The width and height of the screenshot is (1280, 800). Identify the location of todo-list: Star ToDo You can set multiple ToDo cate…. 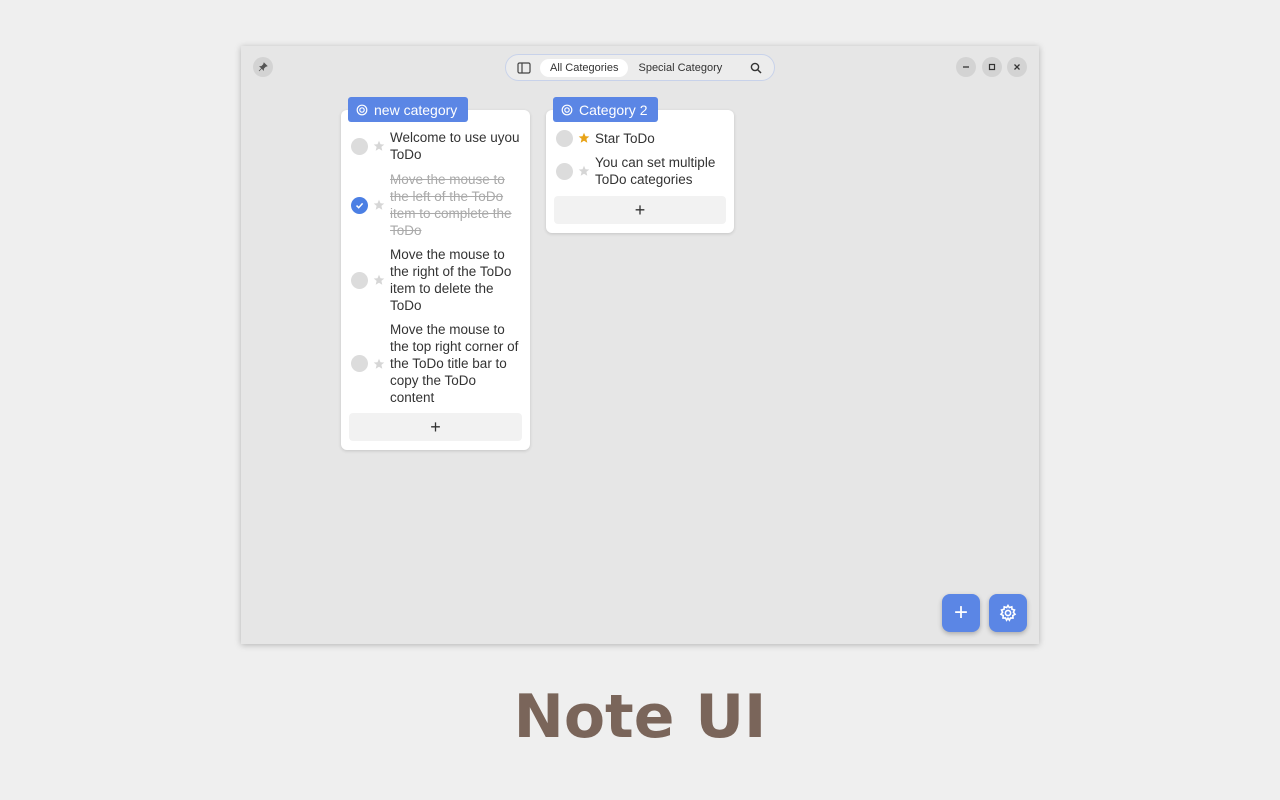
(640, 158).